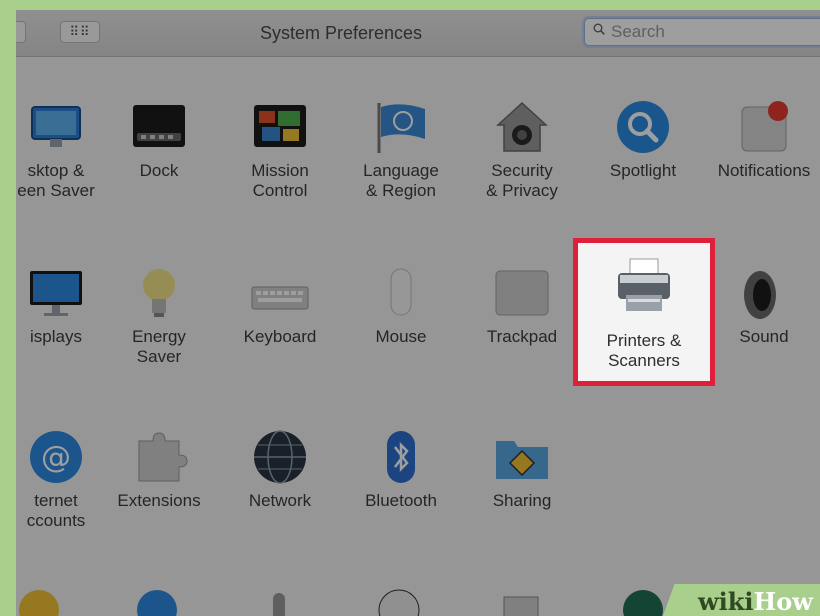 This screenshot has height=616, width=820. I want to click on search-input, so click(715, 32).